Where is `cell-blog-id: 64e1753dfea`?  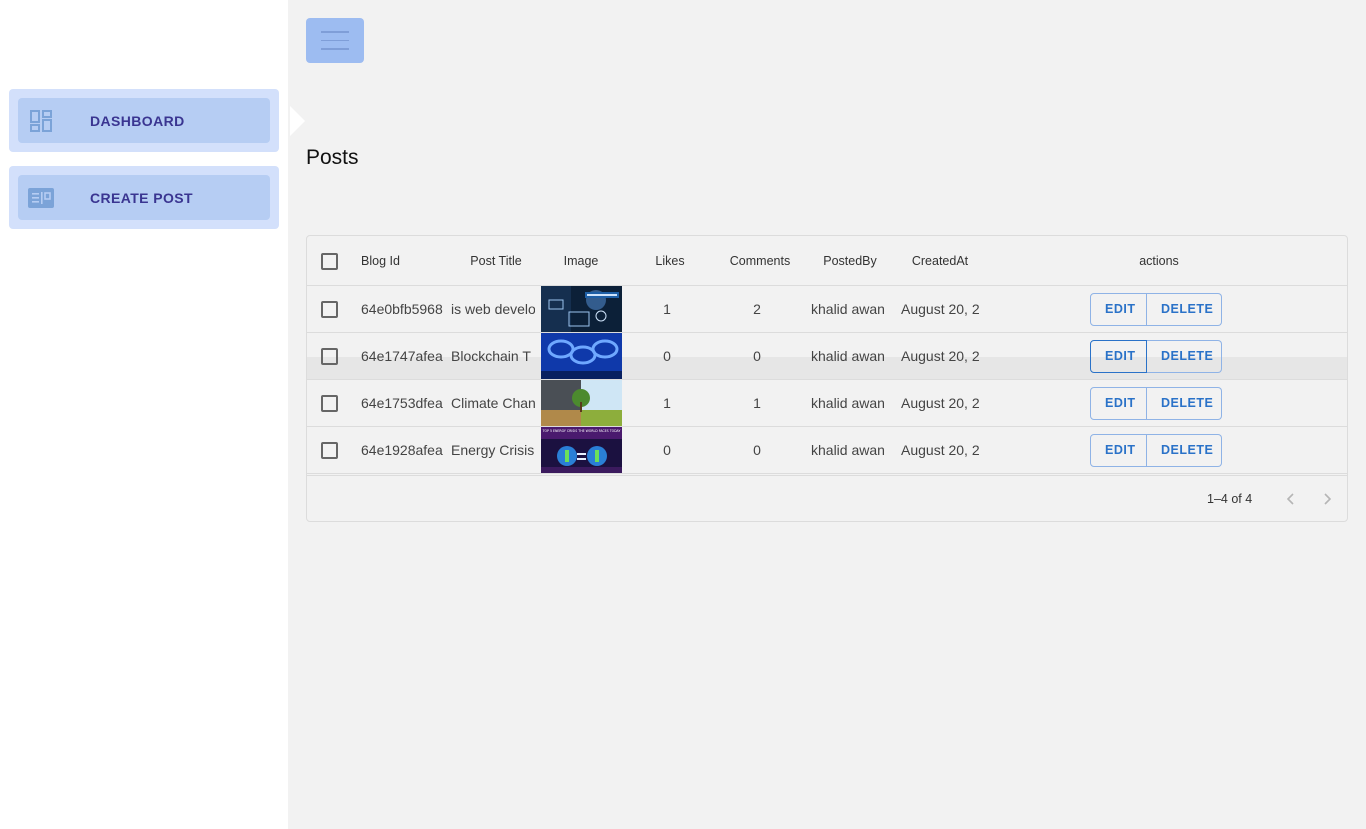
cell-blog-id: 64e1753dfea is located at coordinates (402, 403).